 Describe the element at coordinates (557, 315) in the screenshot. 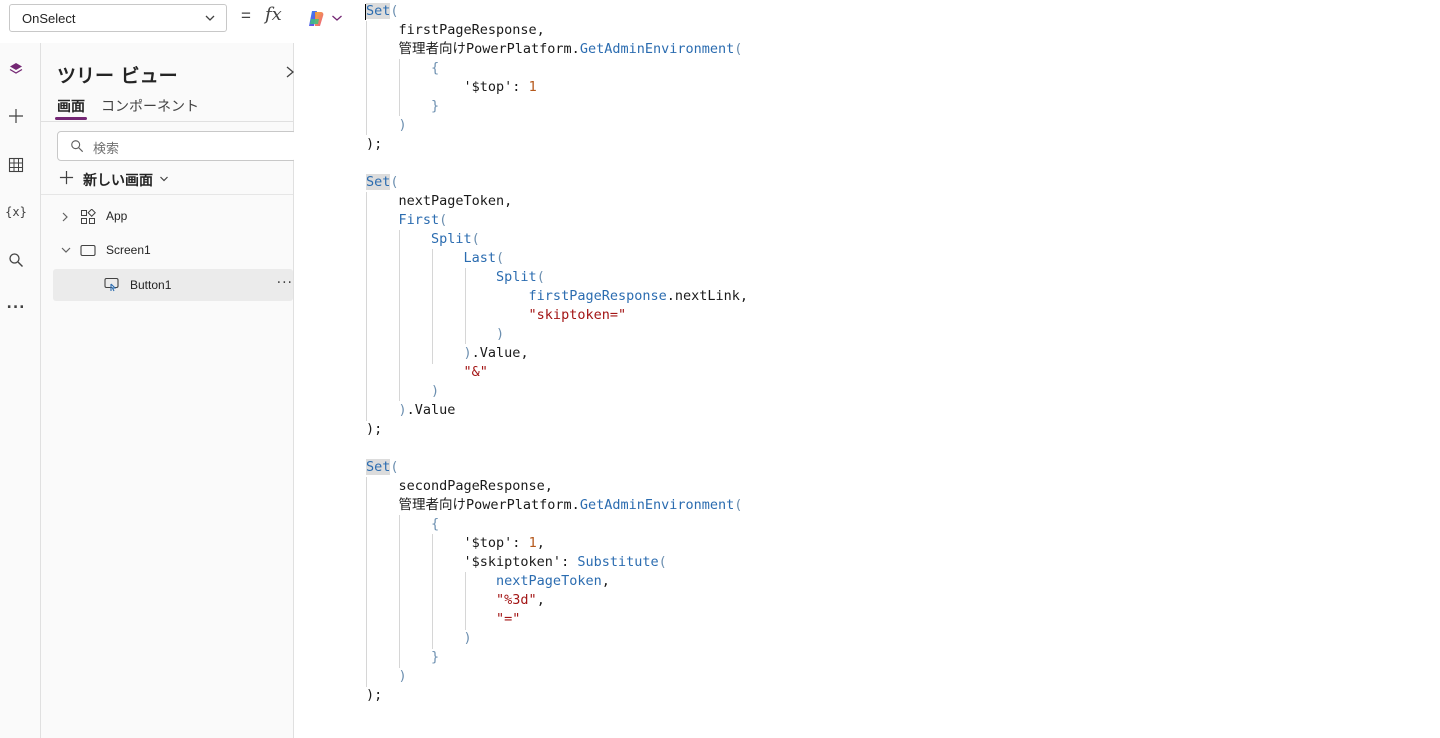

I see `code-line: "skiptoken="` at that location.